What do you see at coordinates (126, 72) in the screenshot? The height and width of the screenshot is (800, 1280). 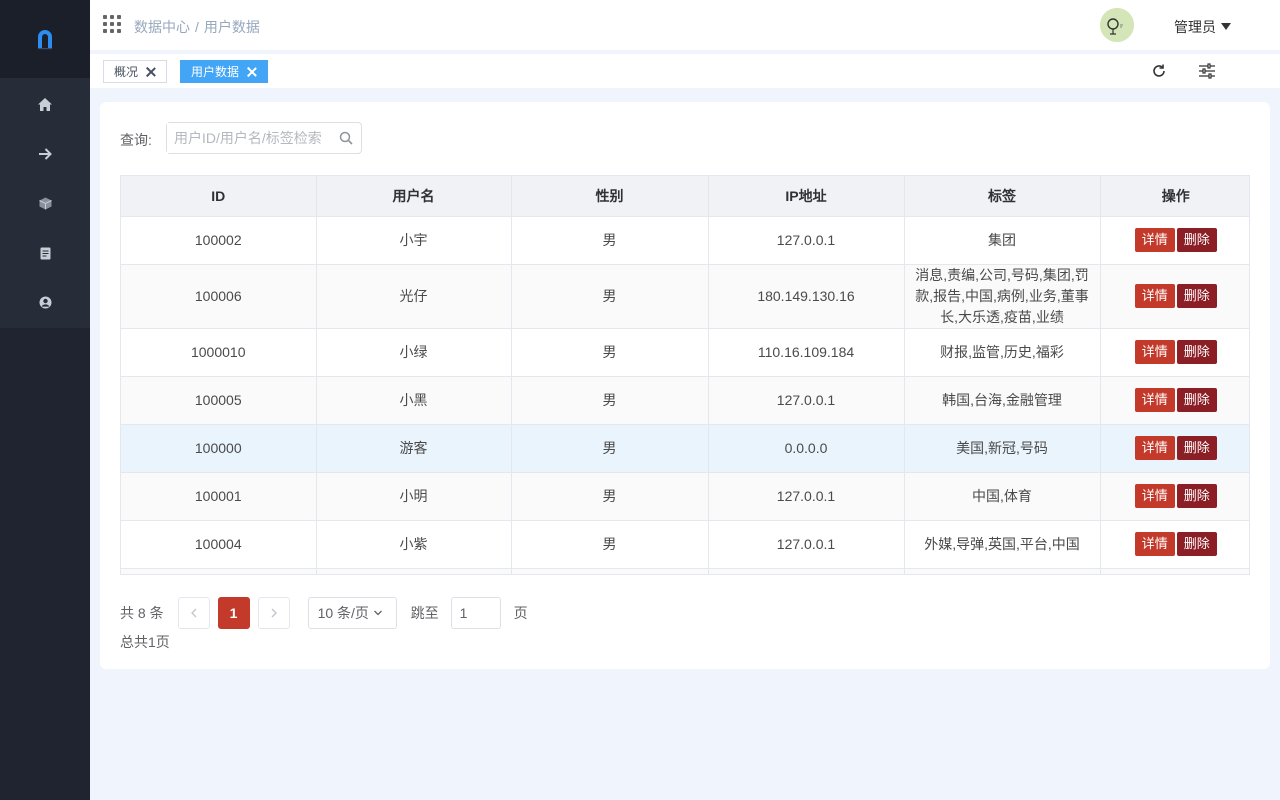 I see `tag-label: 概况` at bounding box center [126, 72].